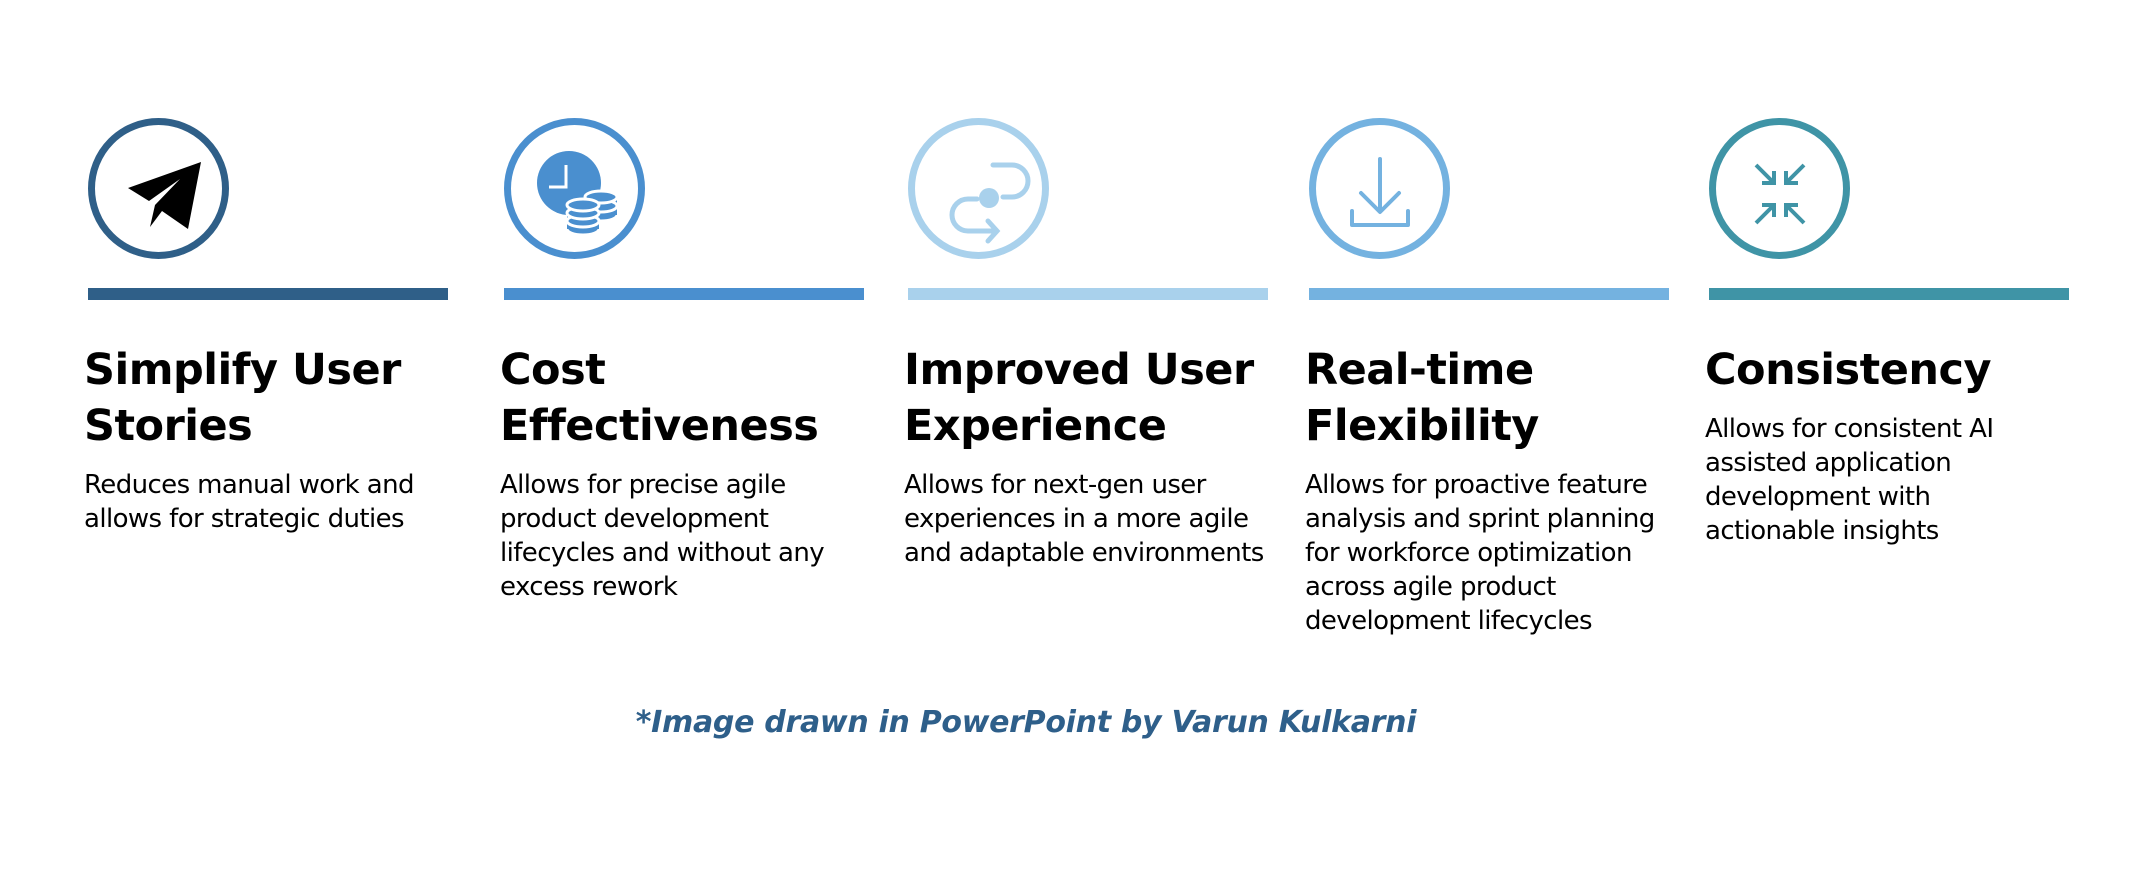  I want to click on clock-coins-icon, so click(578, 194).